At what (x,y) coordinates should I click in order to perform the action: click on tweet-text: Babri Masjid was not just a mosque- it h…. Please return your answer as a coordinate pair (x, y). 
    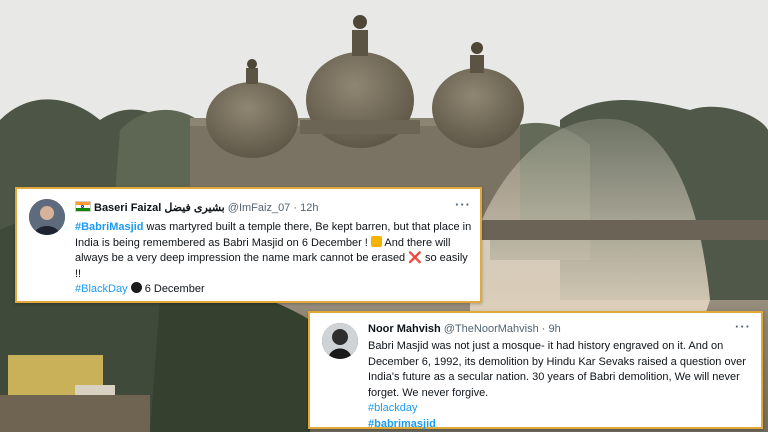
    Looking at the image, I should click on (560, 385).